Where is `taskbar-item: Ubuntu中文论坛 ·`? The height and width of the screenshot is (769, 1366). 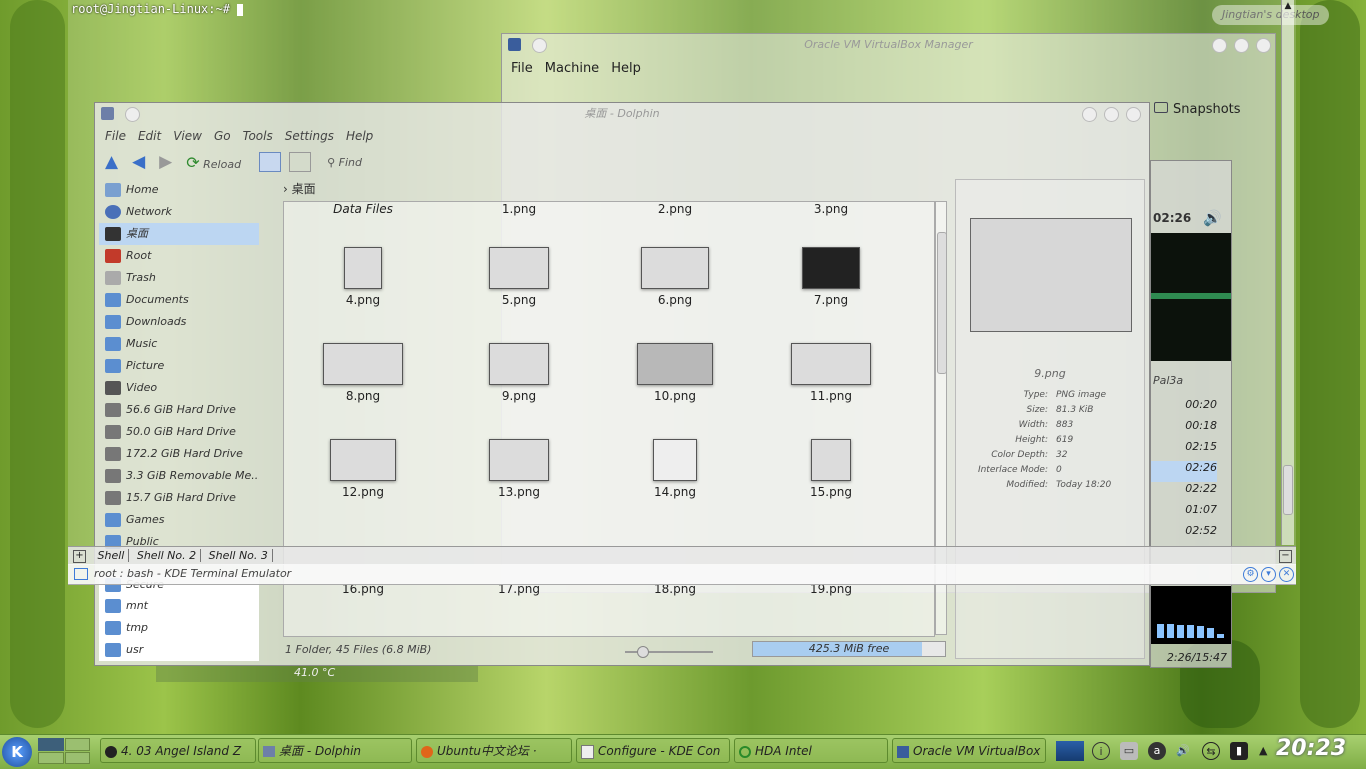
taskbar-item: Ubuntu中文论坛 · is located at coordinates (494, 750).